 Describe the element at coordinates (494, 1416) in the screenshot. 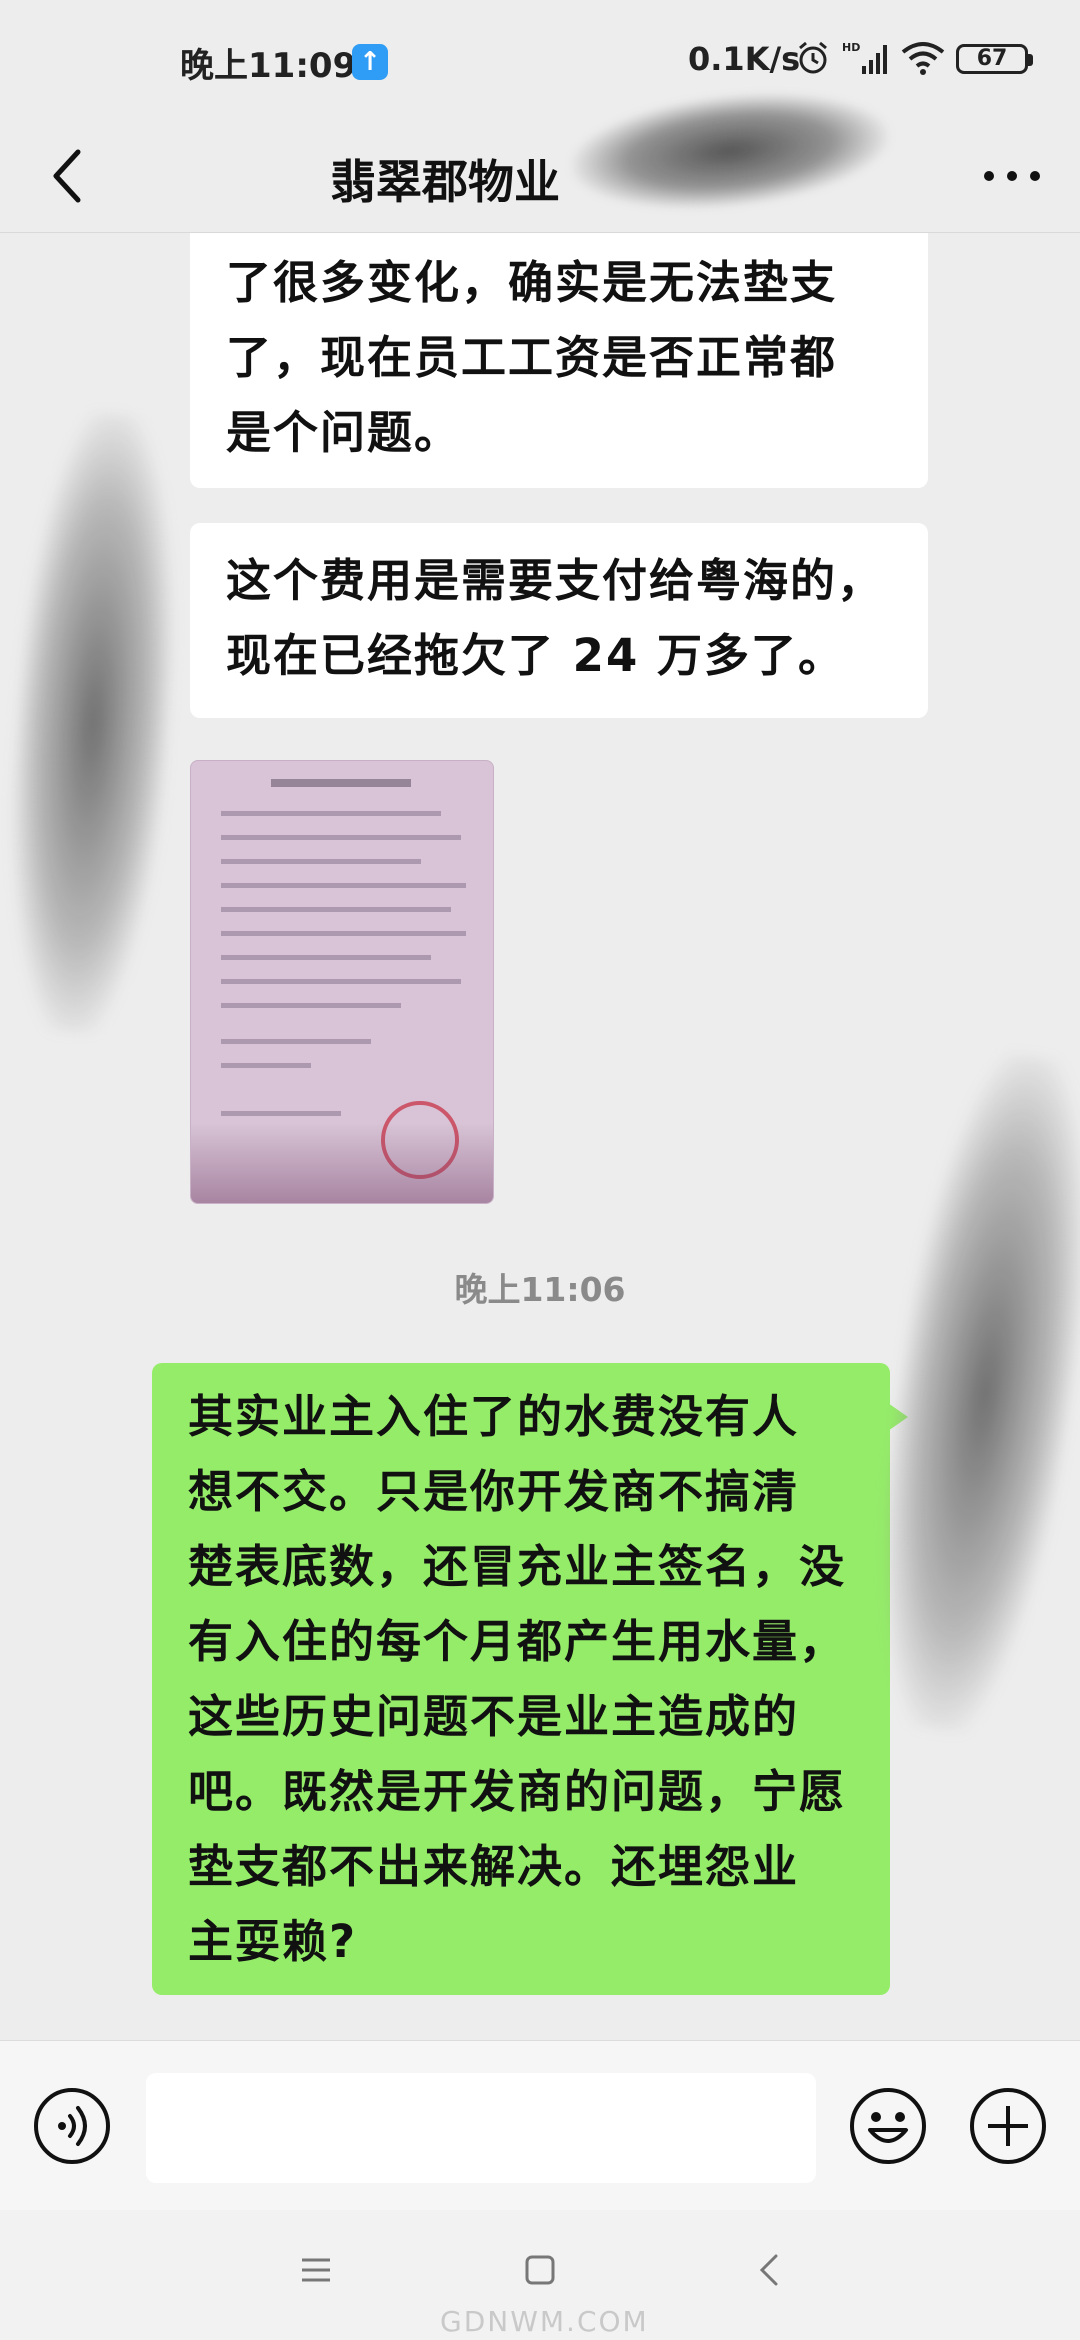

I see `message-line: 其实业主入住了的水费没有人` at that location.